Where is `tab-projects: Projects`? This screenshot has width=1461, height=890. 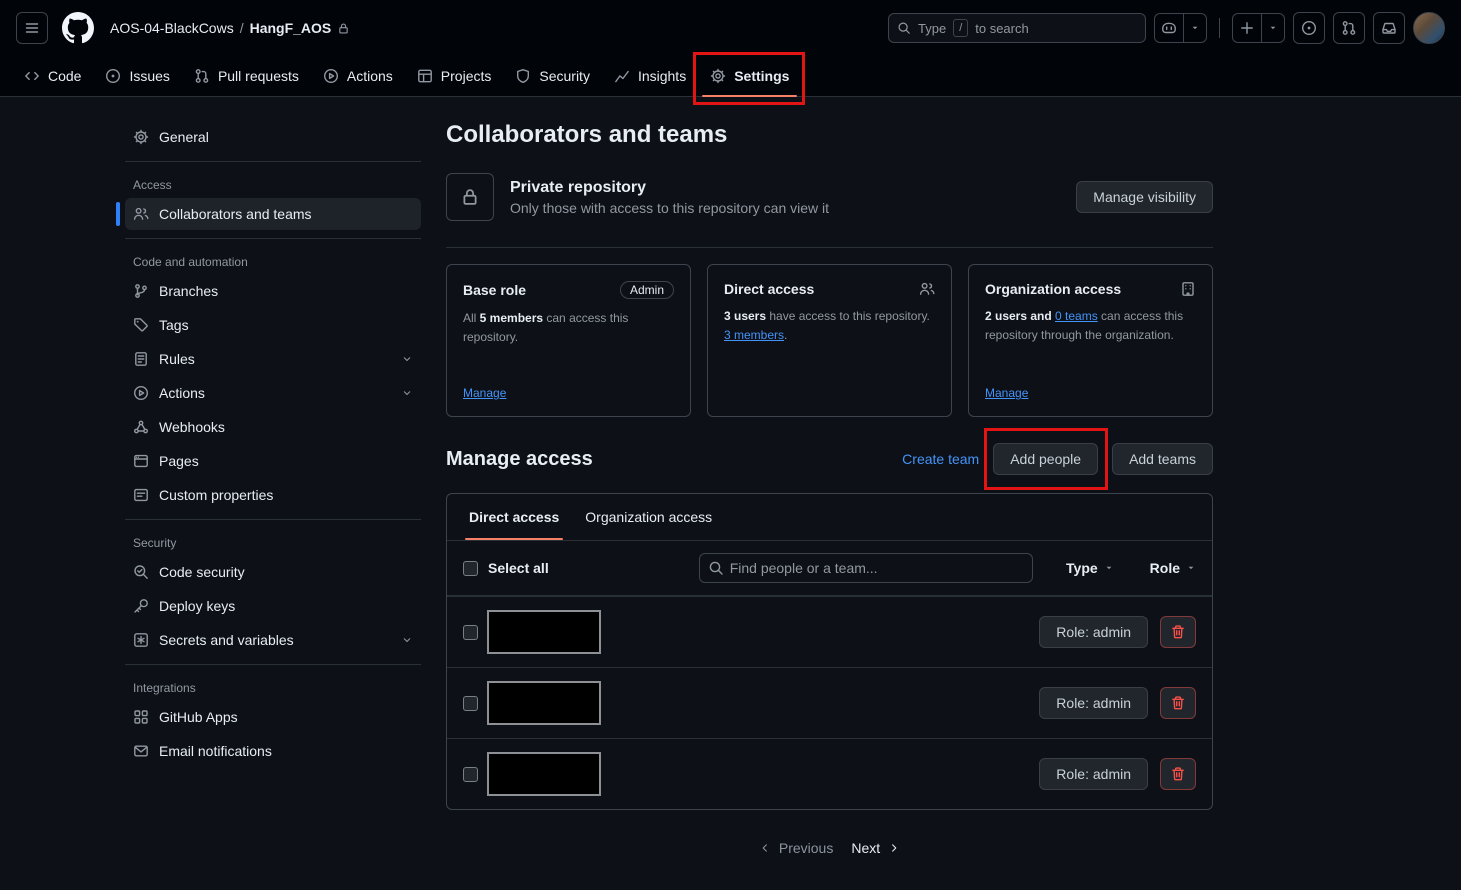
tab-projects: Projects is located at coordinates (454, 76).